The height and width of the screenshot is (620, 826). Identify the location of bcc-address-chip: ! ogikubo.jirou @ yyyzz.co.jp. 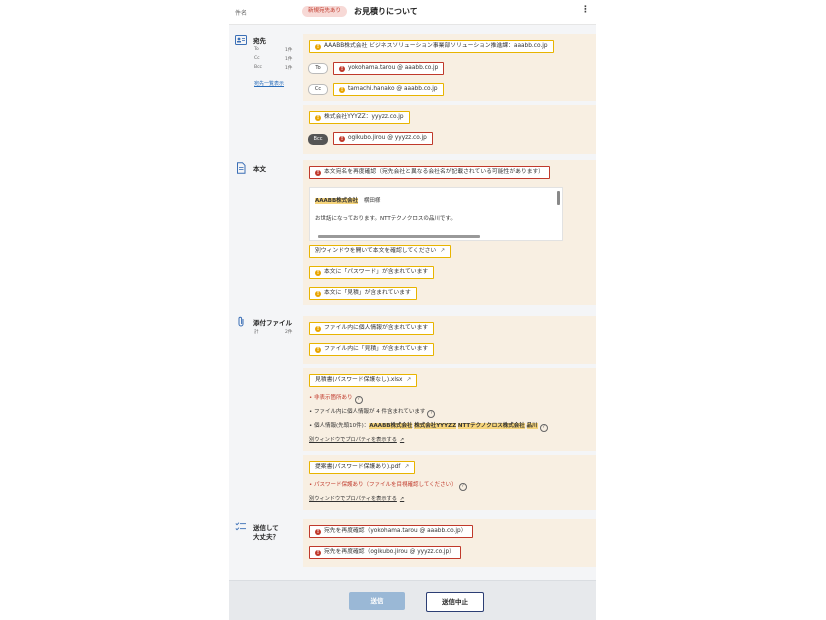
(383, 138).